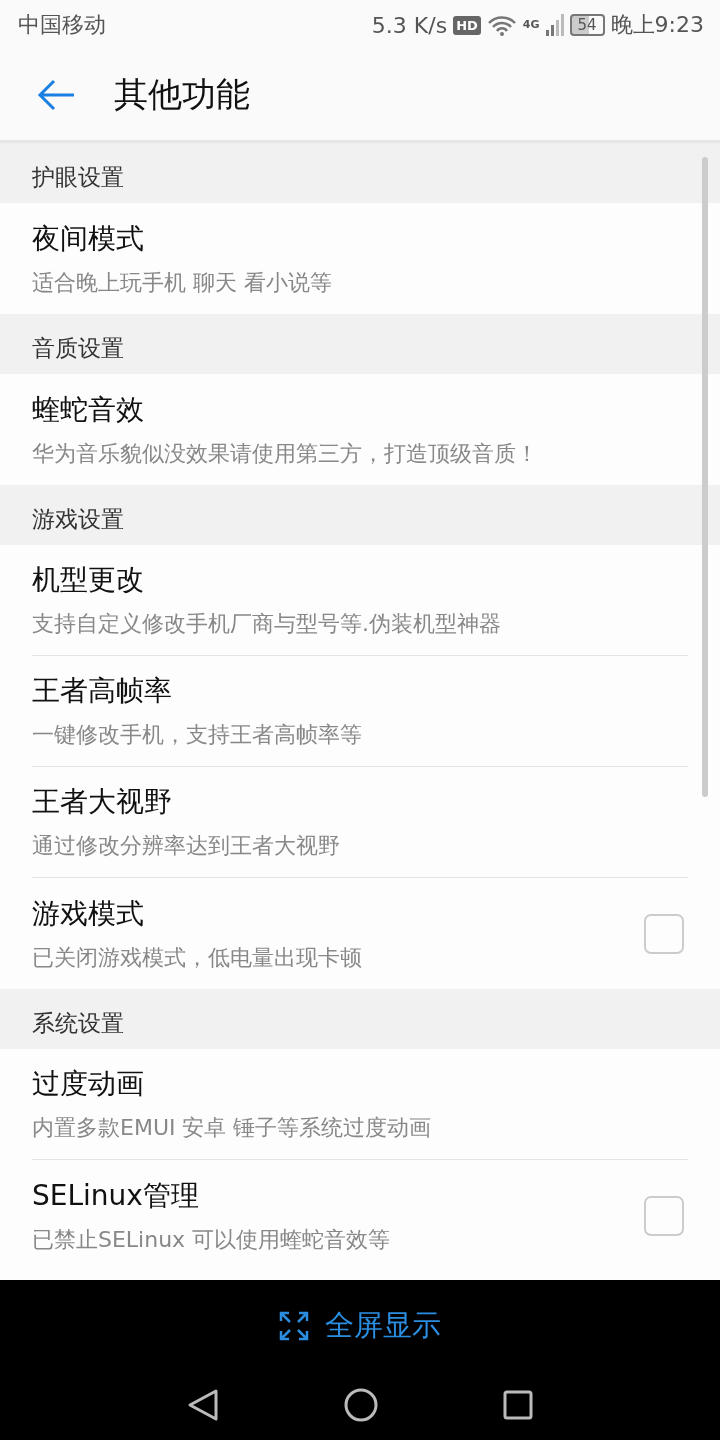  I want to click on settings-item: 夜间模式 适合晚上玩手机 聊天 看小说等, so click(360, 258).